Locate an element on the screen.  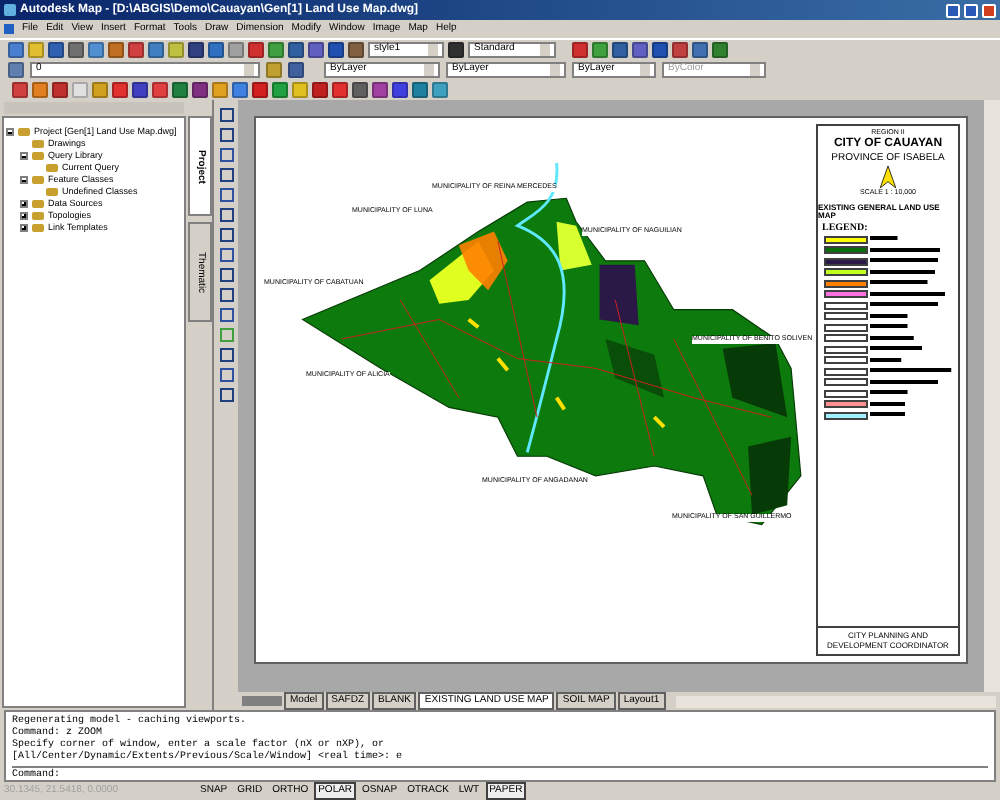
toolbar-icon is located at coordinates (456, 49).